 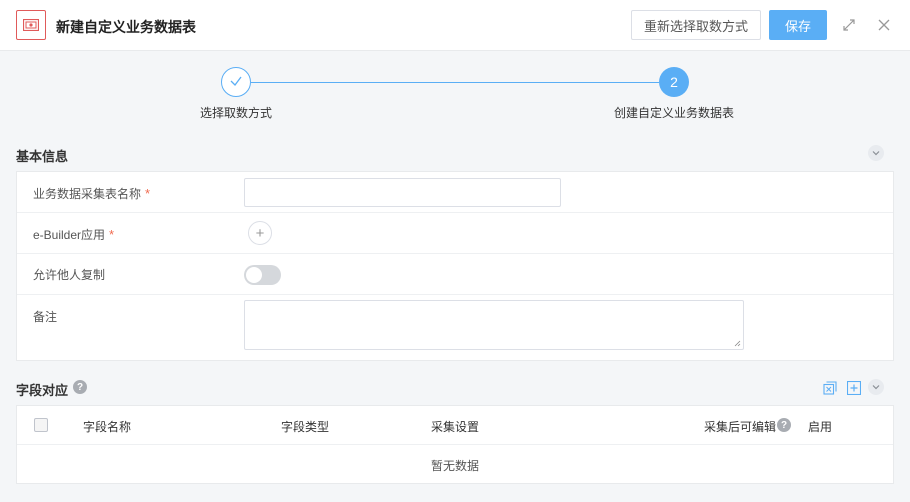 I want to click on empty-state: 暂无数据, so click(x=454, y=466).